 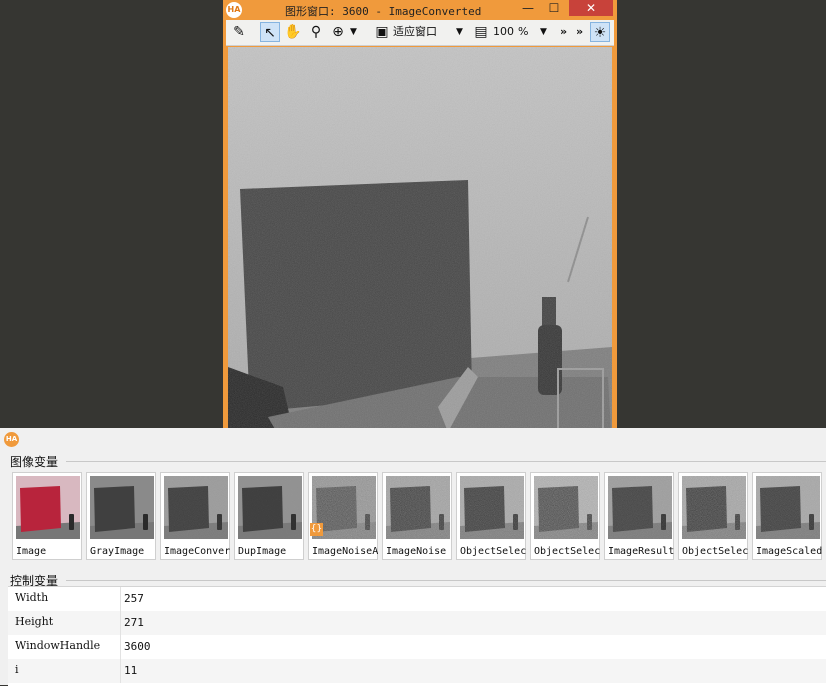 I want to click on close-button: ✕, so click(x=591, y=8).